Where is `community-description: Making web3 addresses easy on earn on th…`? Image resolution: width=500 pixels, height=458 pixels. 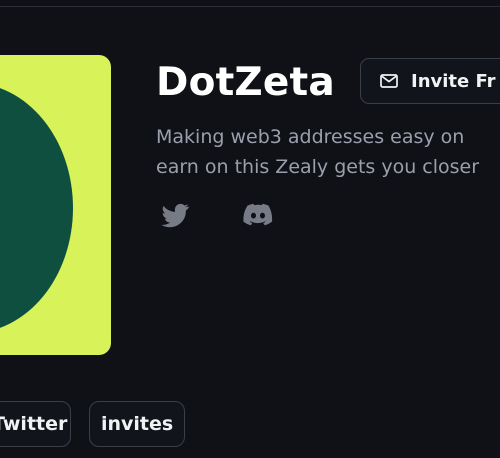
community-description: Making web3 addresses easy on earn on th… is located at coordinates (328, 152).